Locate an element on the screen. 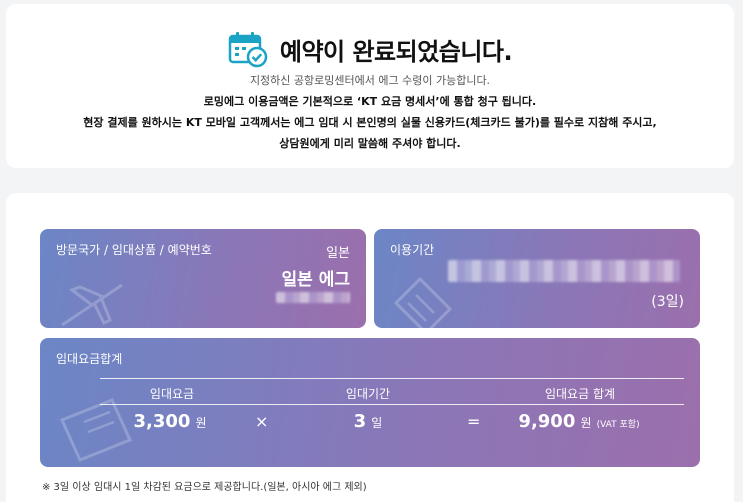 This screenshot has width=743, height=502. rental-dates-redacted is located at coordinates (564, 271).